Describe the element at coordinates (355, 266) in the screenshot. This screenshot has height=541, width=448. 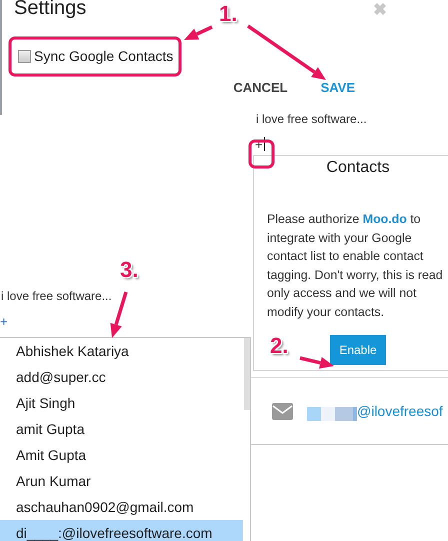
I see `authorization-message: Please authorize Moo.do to integrate with your Google contact list to enable contact tagging. Don't worry, this is read only access and we will not modify your contacts.` at that location.